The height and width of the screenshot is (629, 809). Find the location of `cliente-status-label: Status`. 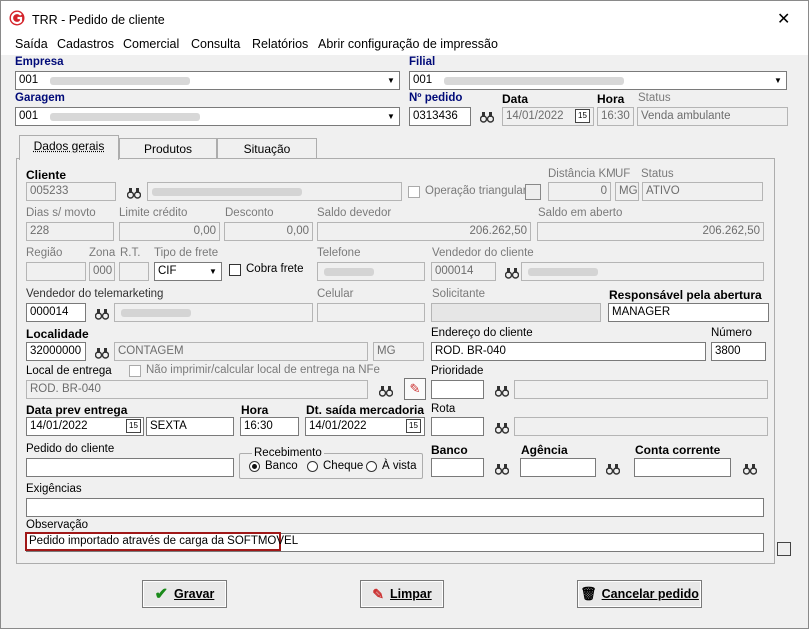

cliente-status-label: Status is located at coordinates (657, 174).